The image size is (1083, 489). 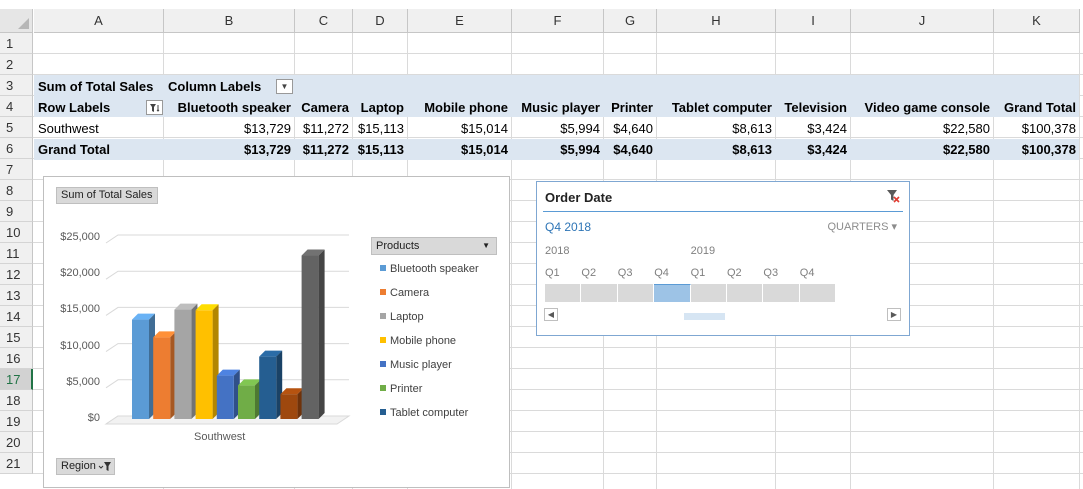 What do you see at coordinates (229, 21) in the screenshot?
I see `column-header-b: B` at bounding box center [229, 21].